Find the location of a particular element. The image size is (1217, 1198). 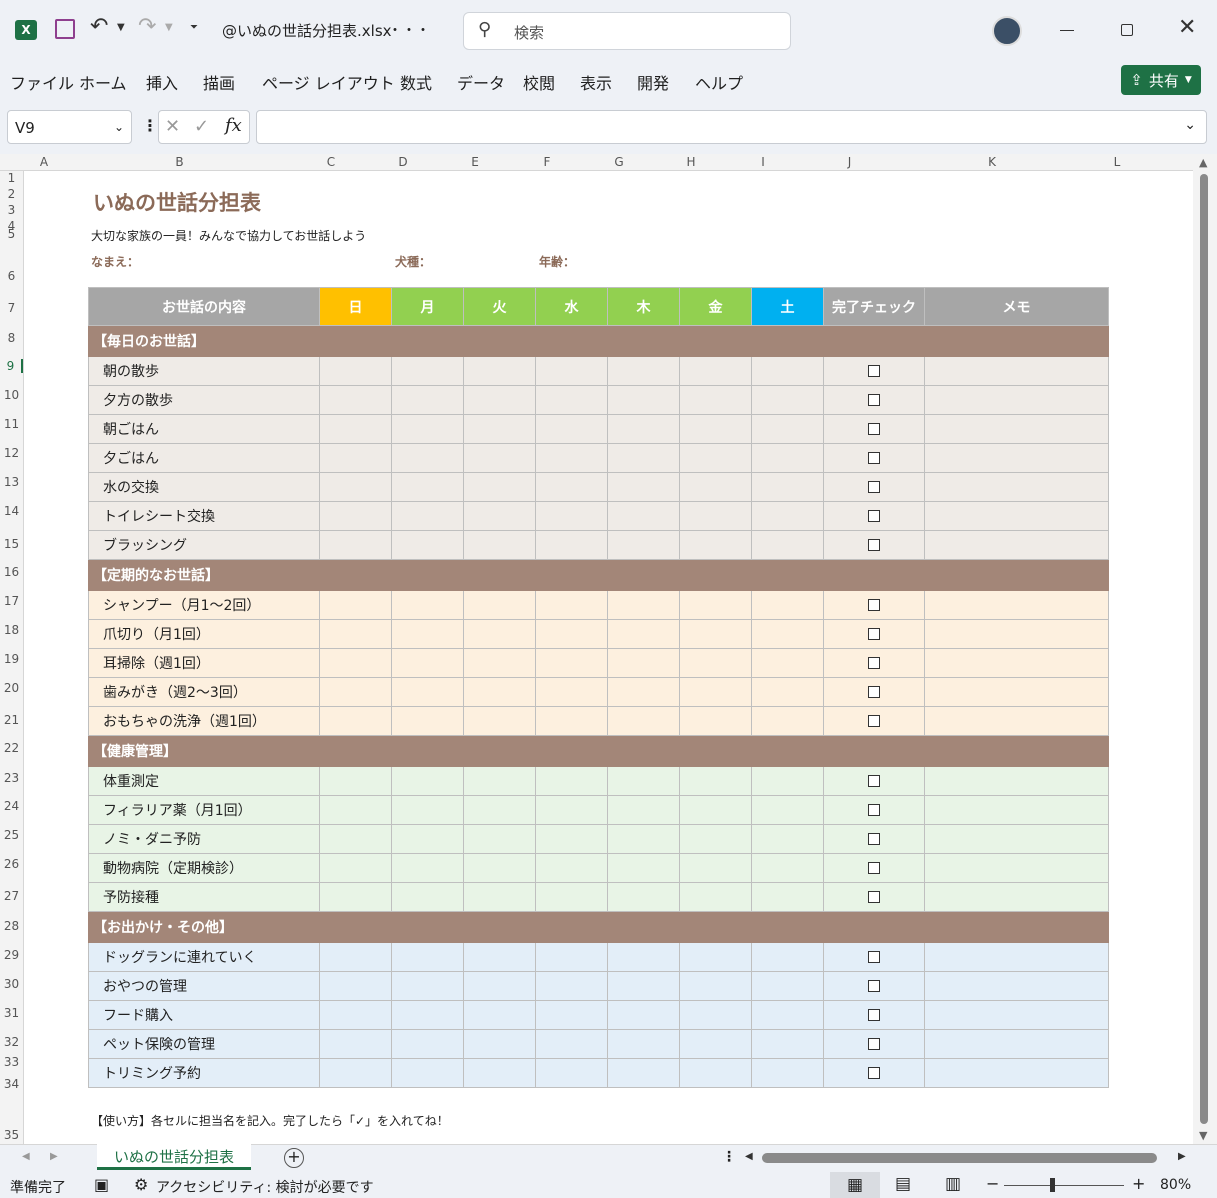

zoom-slider-thumb is located at coordinates (1052, 1185).